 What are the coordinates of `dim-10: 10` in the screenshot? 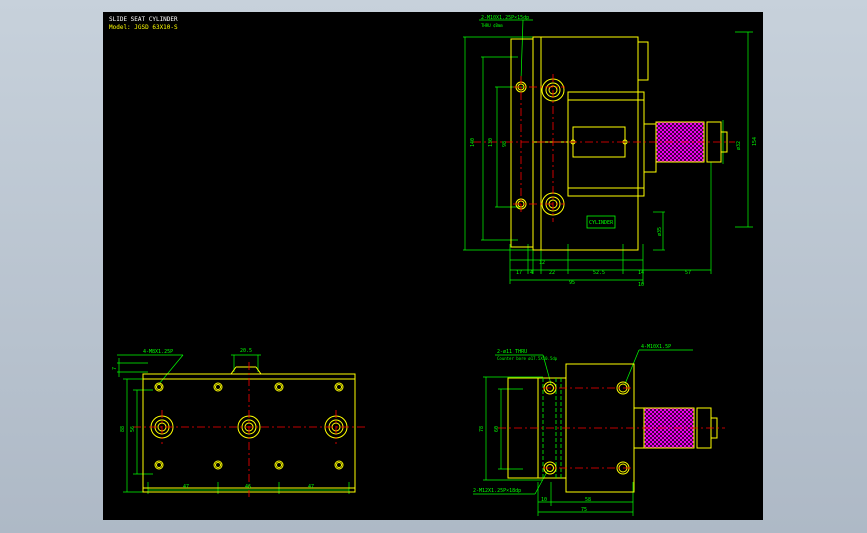 It's located at (641, 285).